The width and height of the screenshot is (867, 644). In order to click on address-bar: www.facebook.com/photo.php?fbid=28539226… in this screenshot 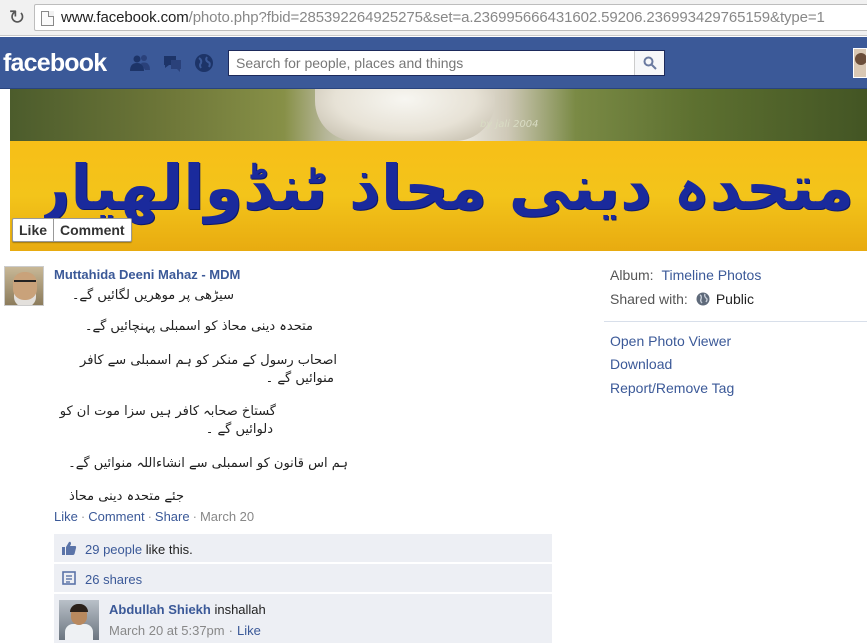, I will do `click(450, 17)`.